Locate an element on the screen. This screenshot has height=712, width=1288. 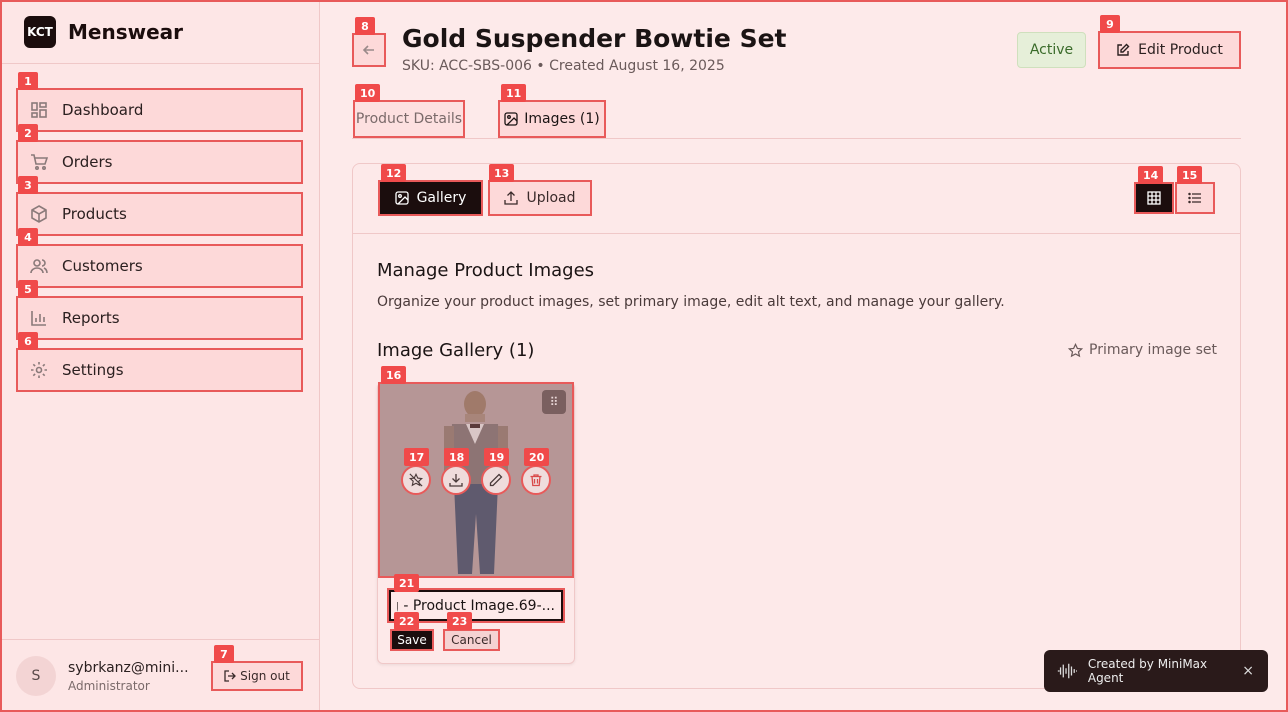
annotation-badge: 11 is located at coordinates (514, 93).